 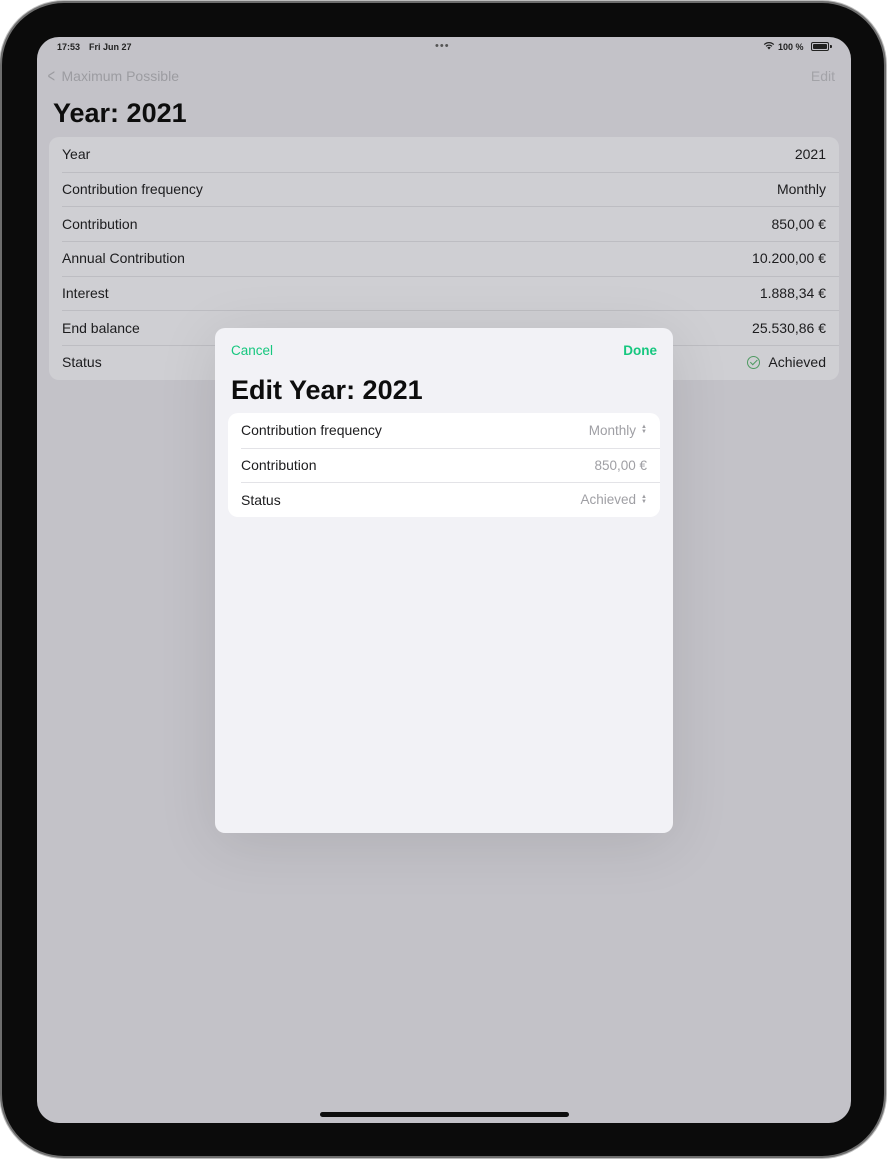 I want to click on detail-value: 850,00 €, so click(x=799, y=223).